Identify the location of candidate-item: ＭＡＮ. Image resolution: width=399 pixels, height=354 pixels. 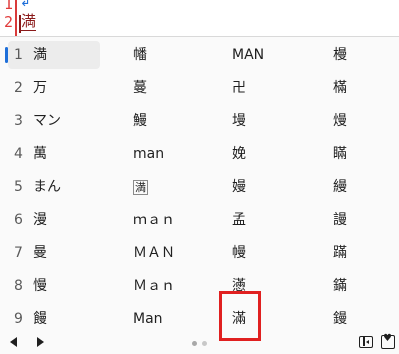
(154, 253).